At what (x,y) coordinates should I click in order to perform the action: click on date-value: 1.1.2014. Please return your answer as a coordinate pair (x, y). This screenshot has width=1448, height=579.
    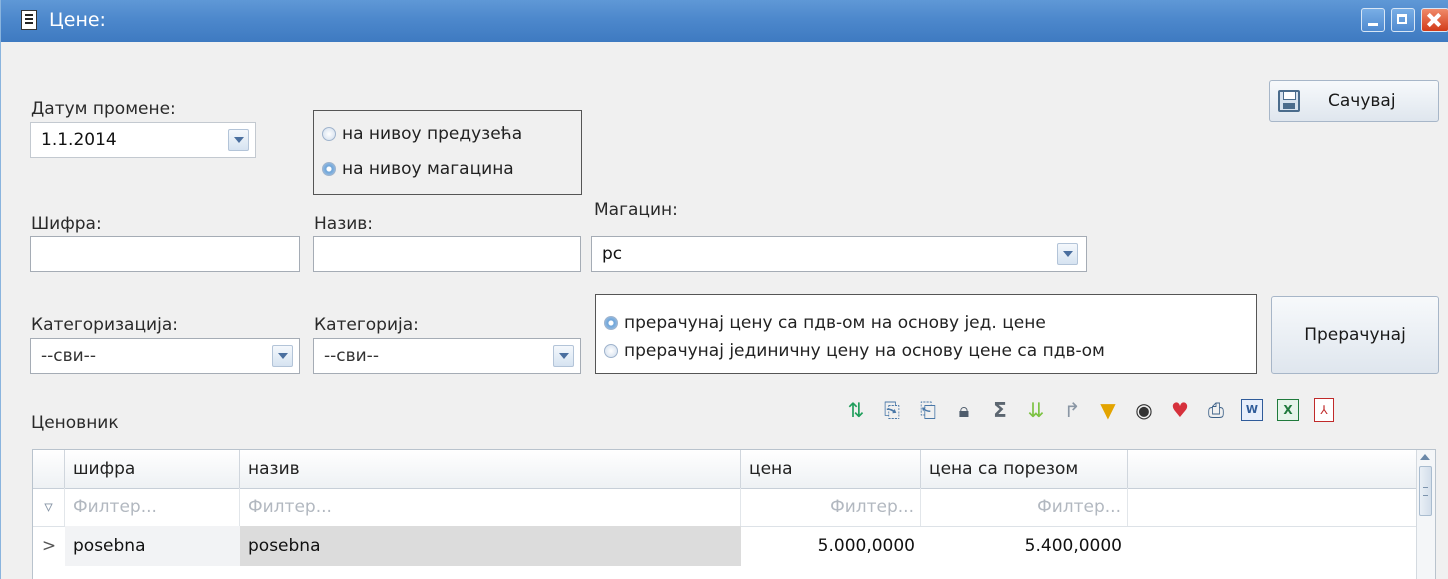
    Looking at the image, I should click on (79, 140).